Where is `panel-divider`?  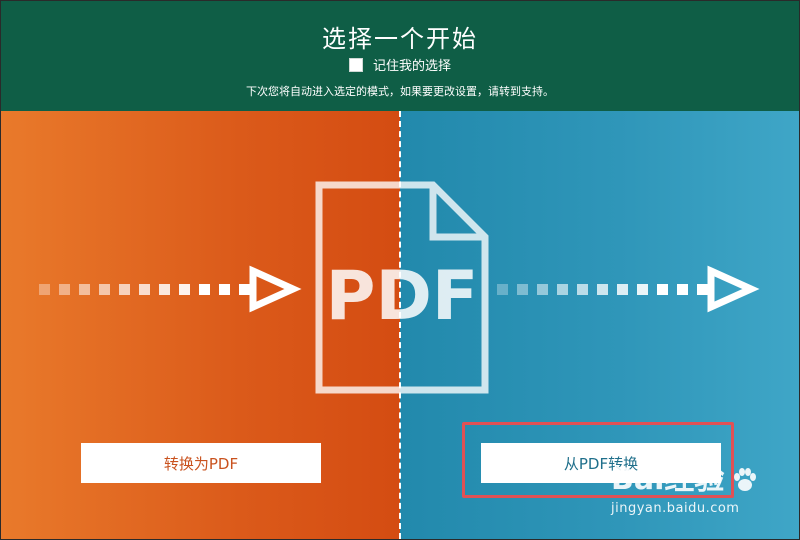 panel-divider is located at coordinates (400, 325).